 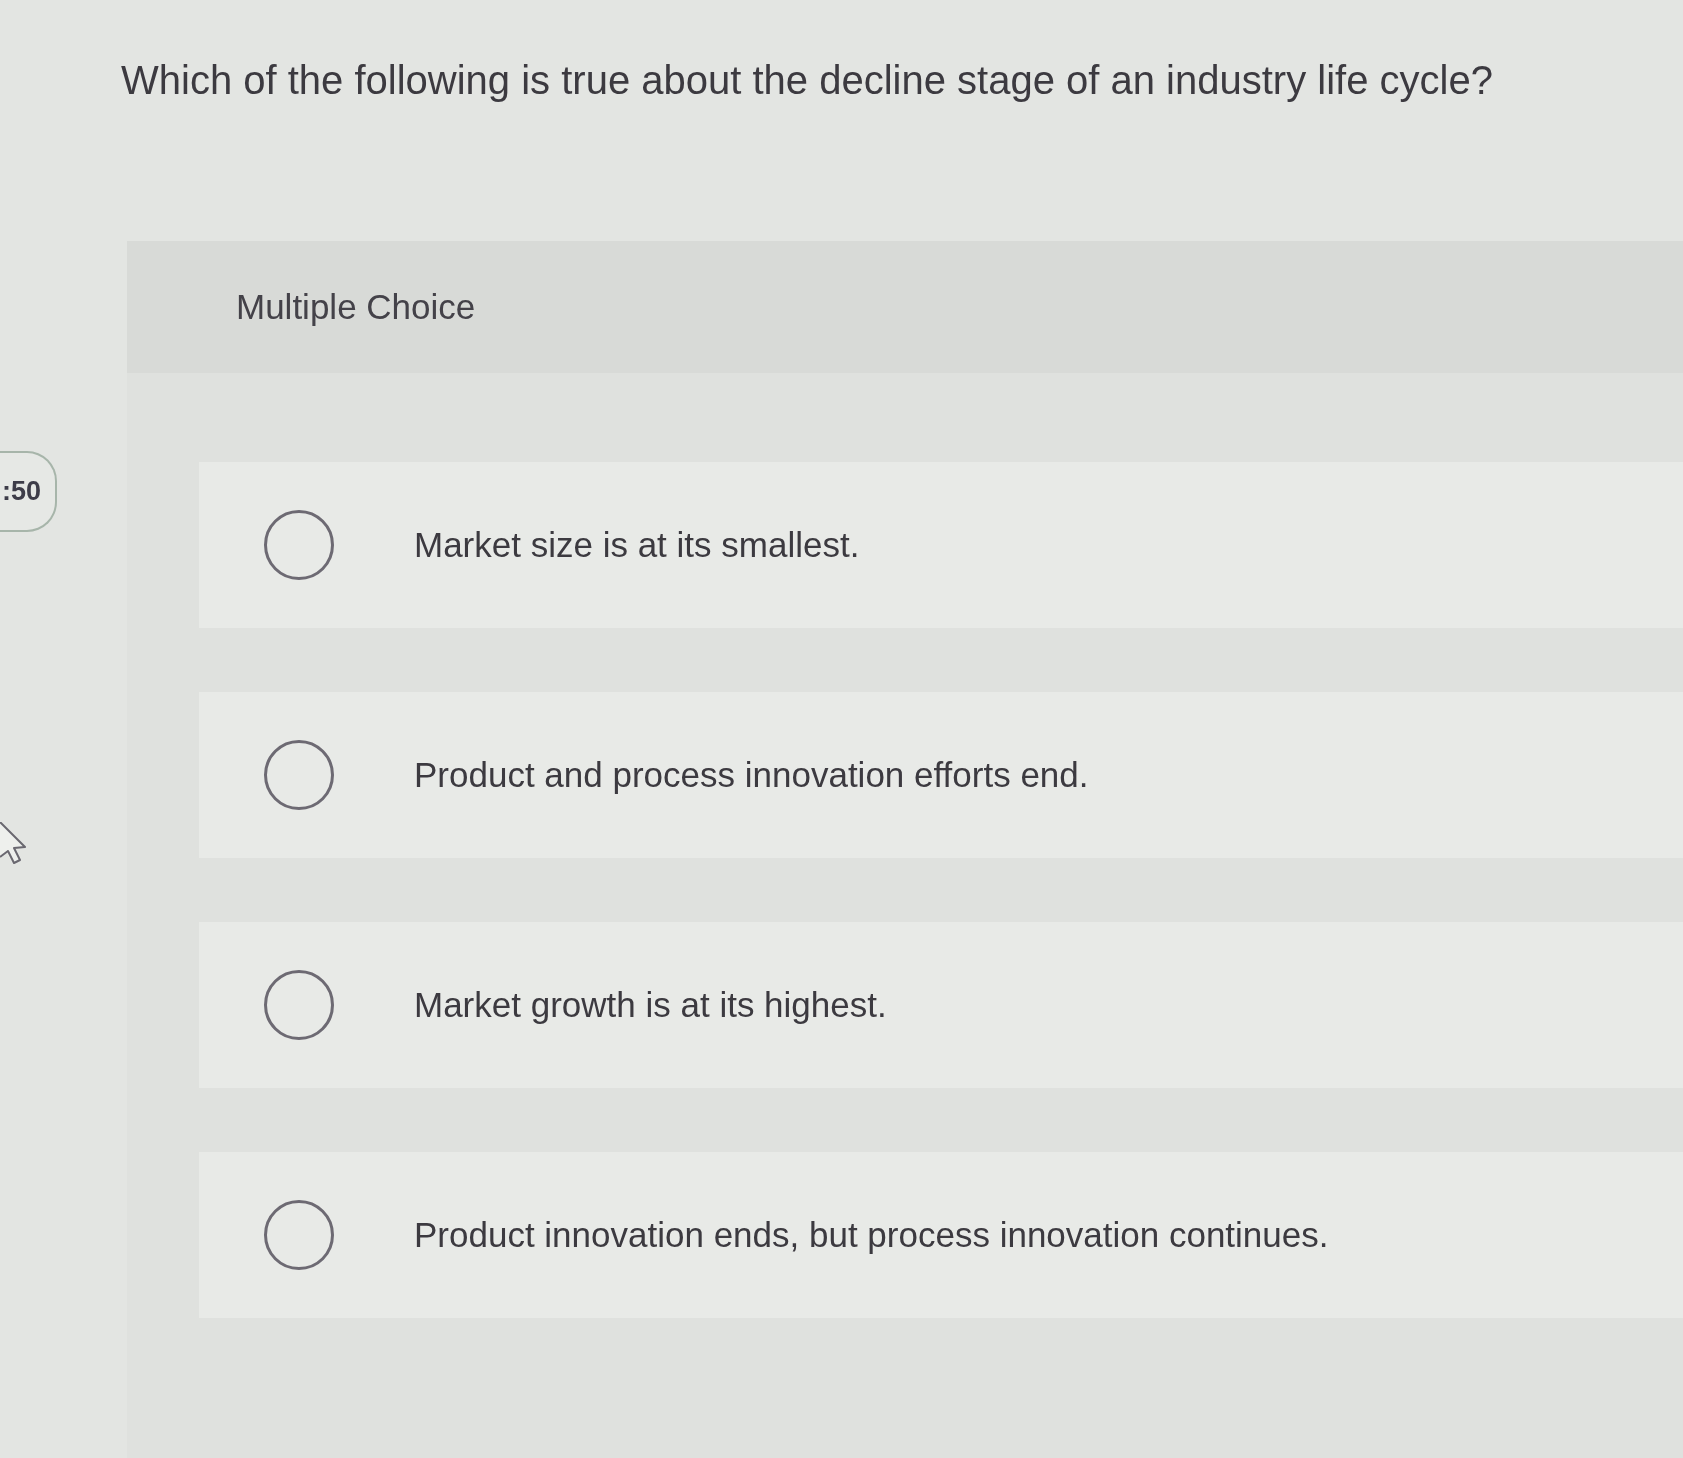 I want to click on answer-option: Market growth is at its highest., so click(x=941, y=1005).